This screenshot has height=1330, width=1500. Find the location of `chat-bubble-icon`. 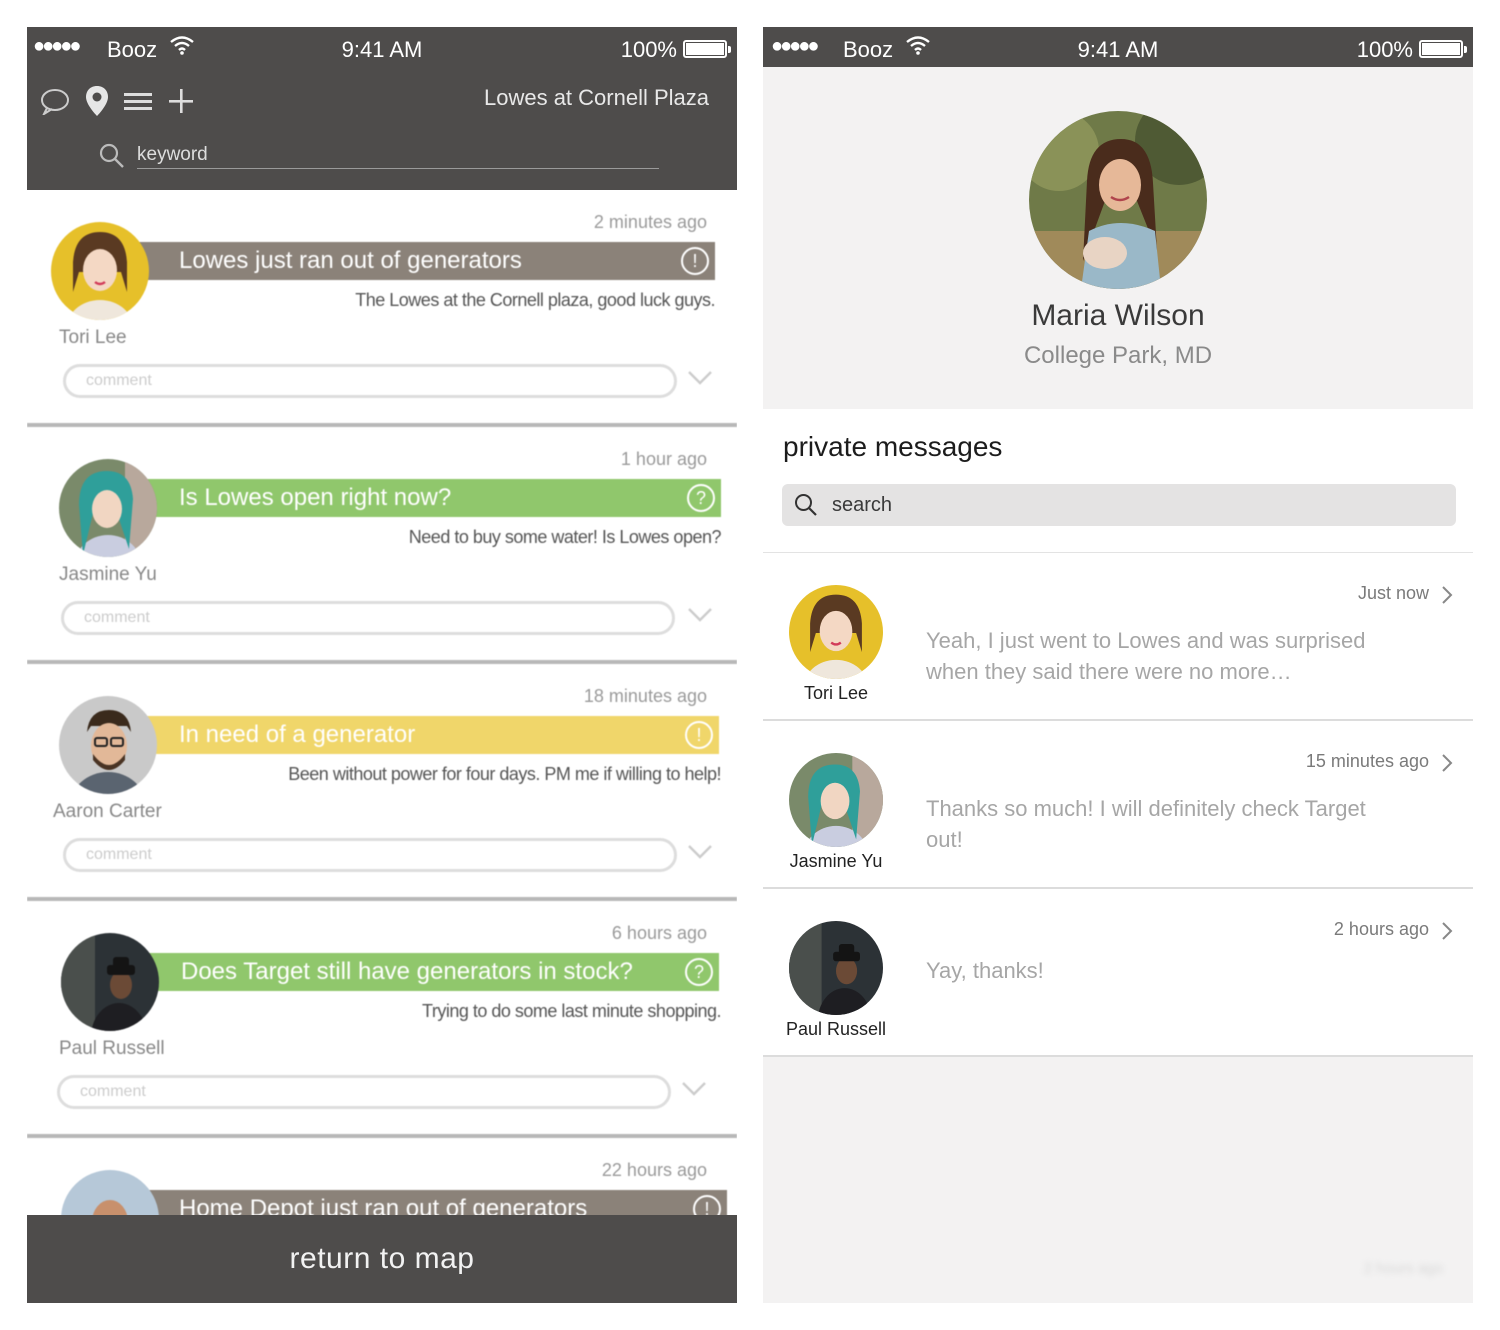

chat-bubble-icon is located at coordinates (55, 103).